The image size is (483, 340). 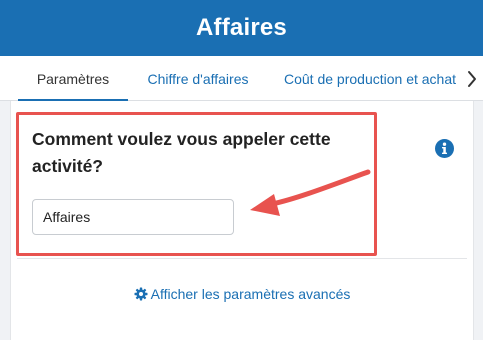 What do you see at coordinates (444, 148) in the screenshot?
I see `info-icon` at bounding box center [444, 148].